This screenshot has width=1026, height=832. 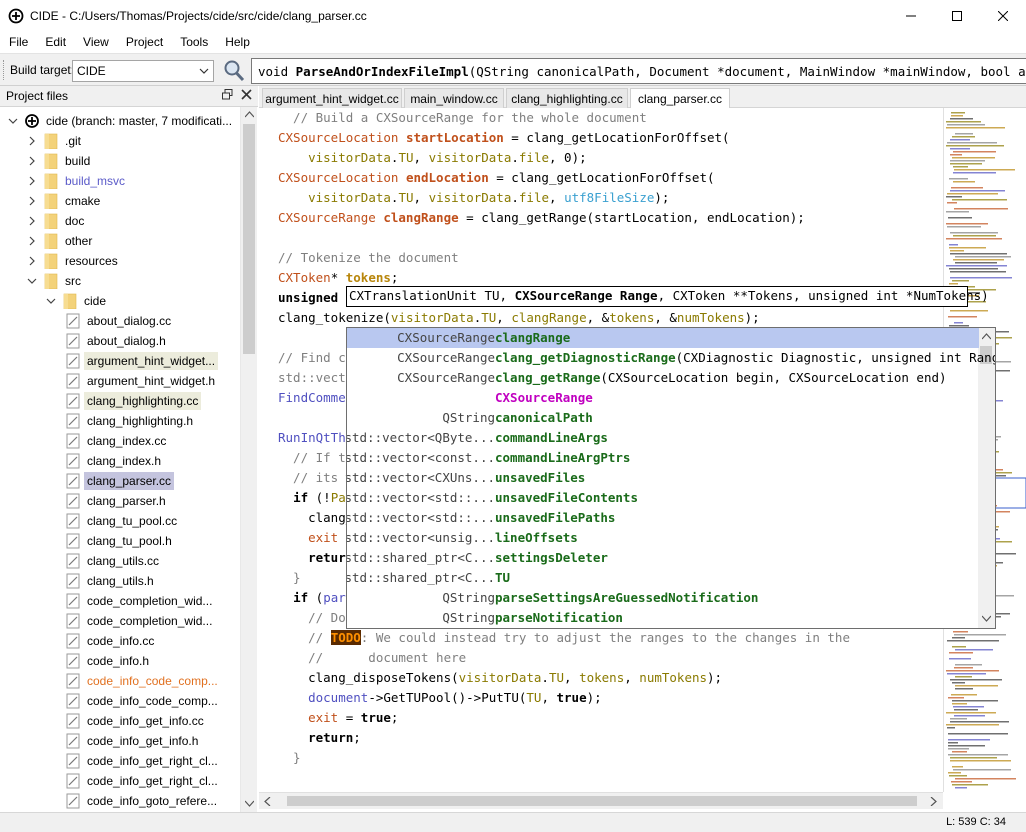 What do you see at coordinates (934, 801) in the screenshot?
I see `scroll-right-icon` at bounding box center [934, 801].